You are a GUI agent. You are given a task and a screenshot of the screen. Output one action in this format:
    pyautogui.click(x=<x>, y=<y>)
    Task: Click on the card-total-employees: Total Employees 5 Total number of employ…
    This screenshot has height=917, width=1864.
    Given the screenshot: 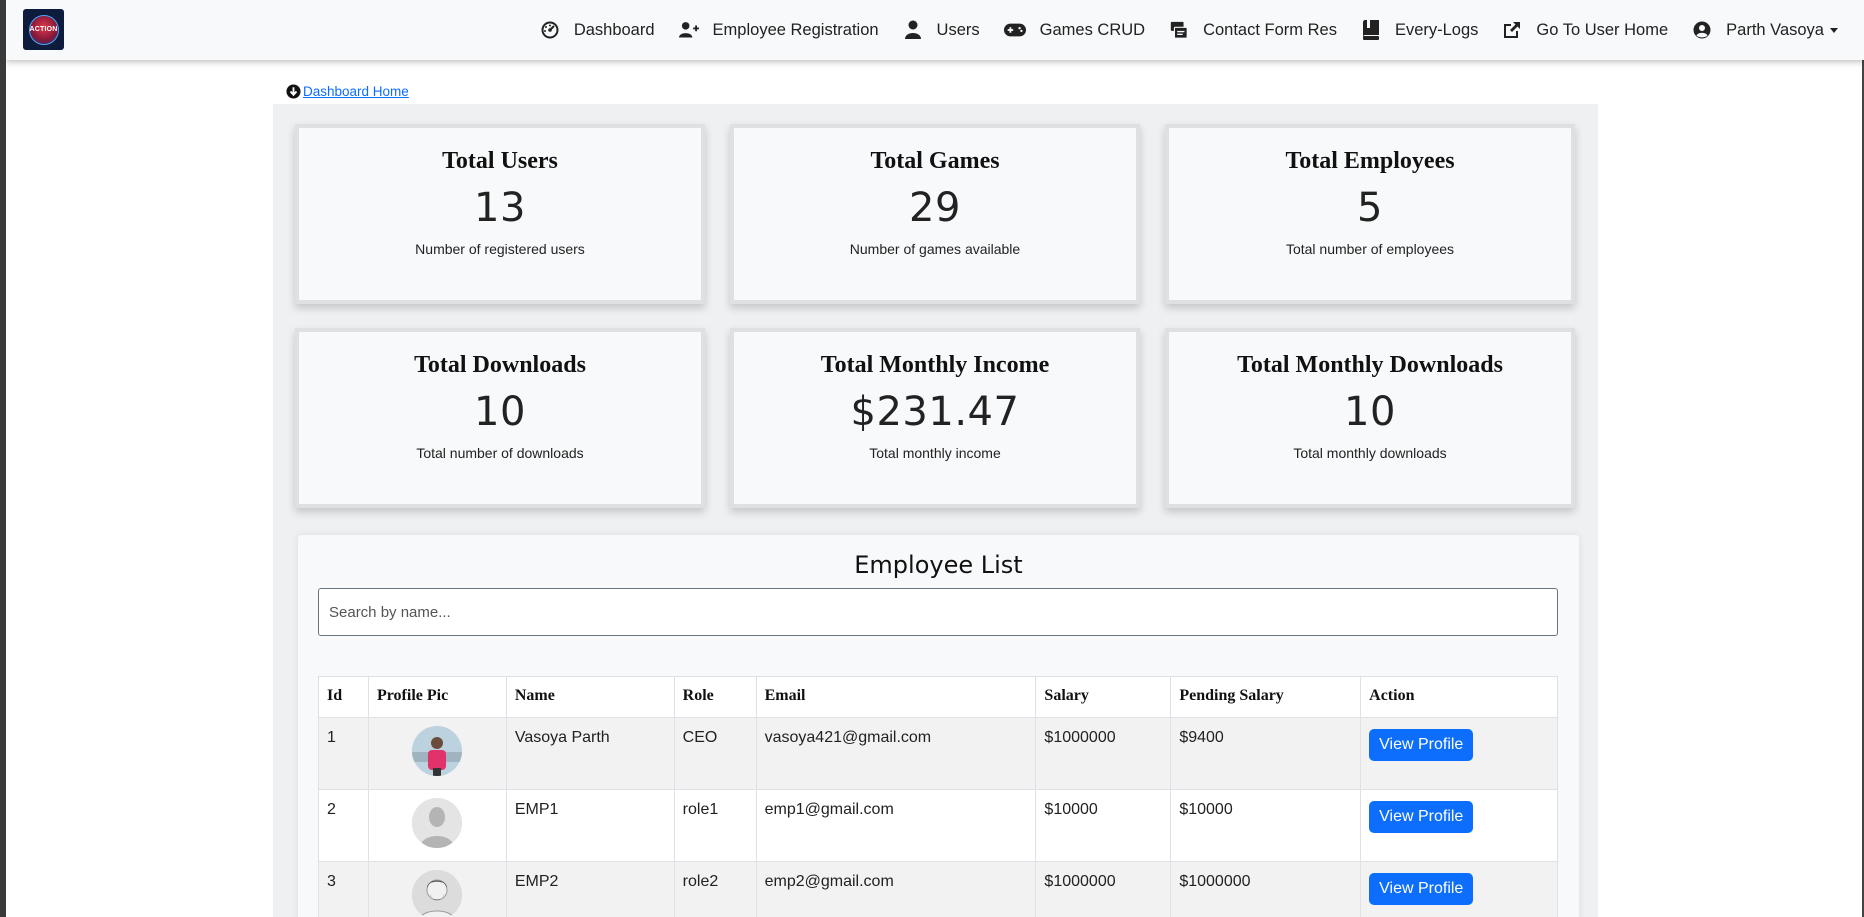 What is the action you would take?
    pyautogui.click(x=1370, y=214)
    